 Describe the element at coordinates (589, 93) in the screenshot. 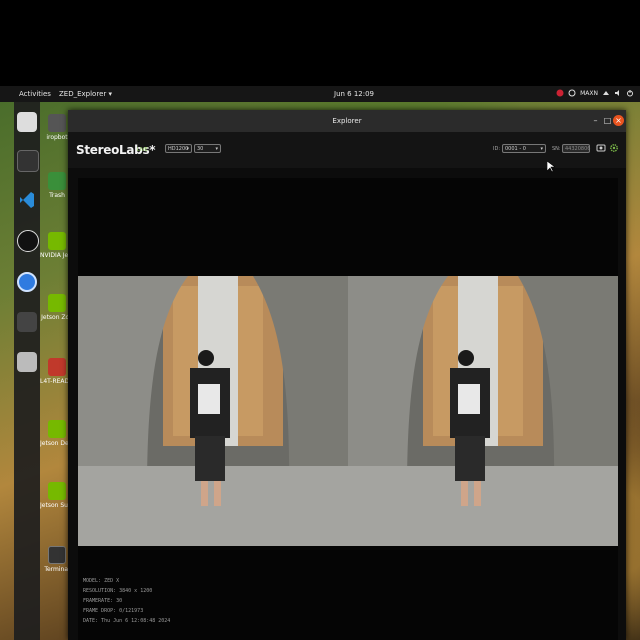

I see `power-mode-label: MAXN` at that location.